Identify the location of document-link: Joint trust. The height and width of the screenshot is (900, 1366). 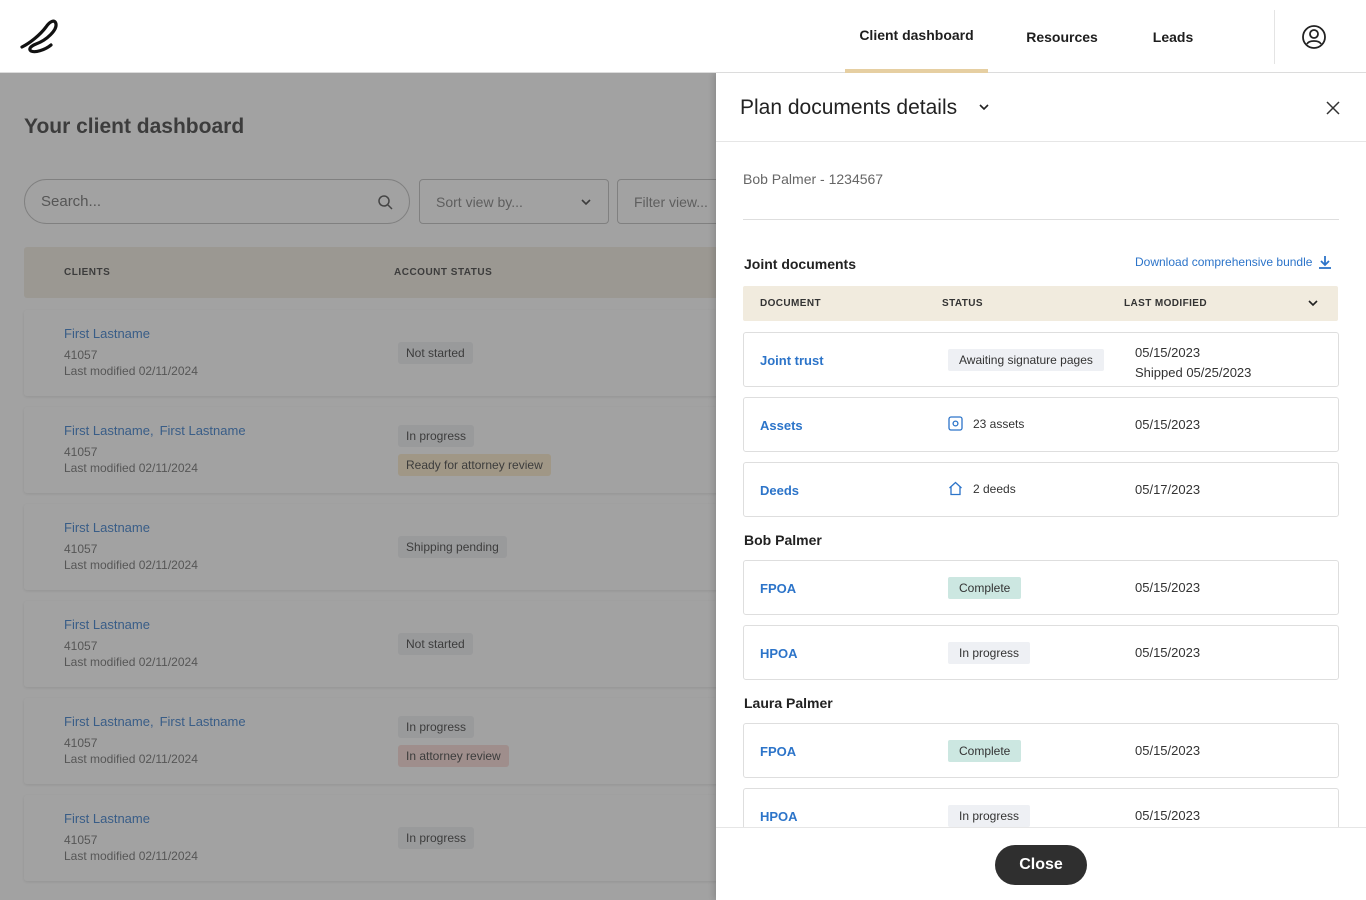
(792, 360).